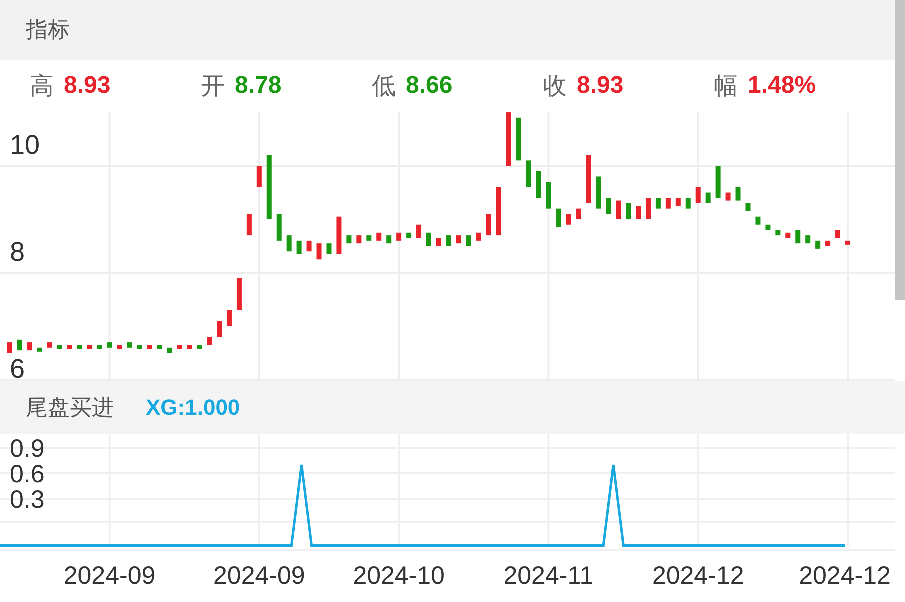  I want to click on axis-label: 0.9, so click(27, 449).